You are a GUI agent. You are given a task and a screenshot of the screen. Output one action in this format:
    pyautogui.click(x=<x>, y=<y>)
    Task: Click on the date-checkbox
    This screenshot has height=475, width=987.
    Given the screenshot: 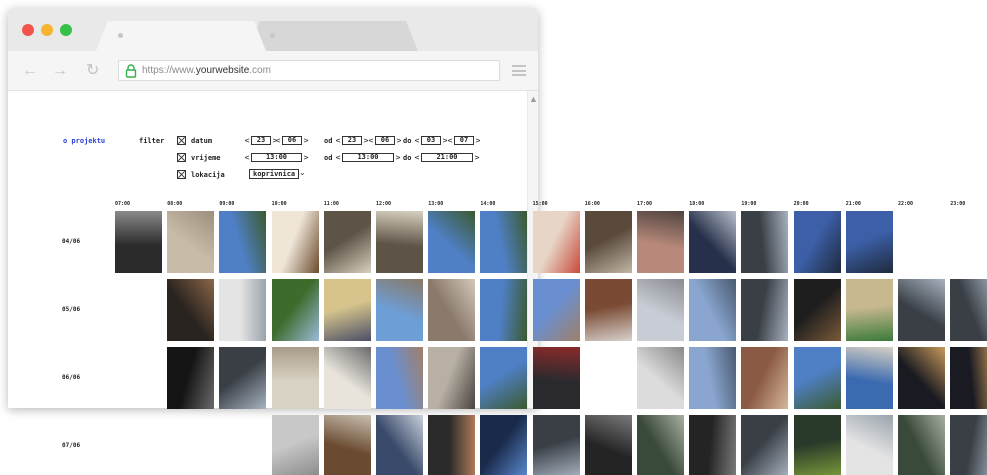 What is the action you would take?
    pyautogui.click(x=181, y=140)
    